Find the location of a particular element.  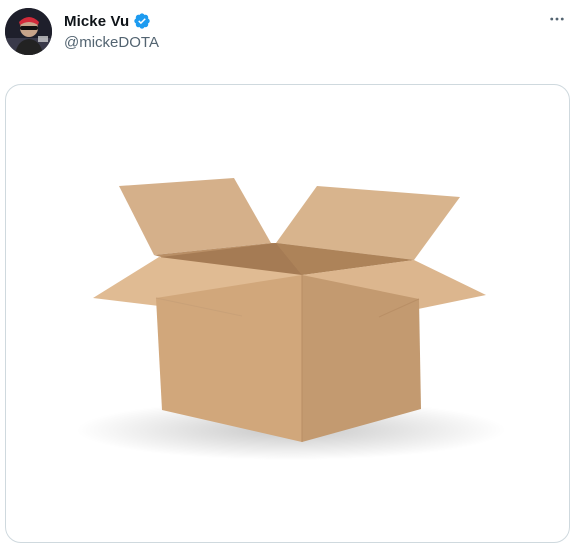

verified-badge-icon is located at coordinates (142, 21).